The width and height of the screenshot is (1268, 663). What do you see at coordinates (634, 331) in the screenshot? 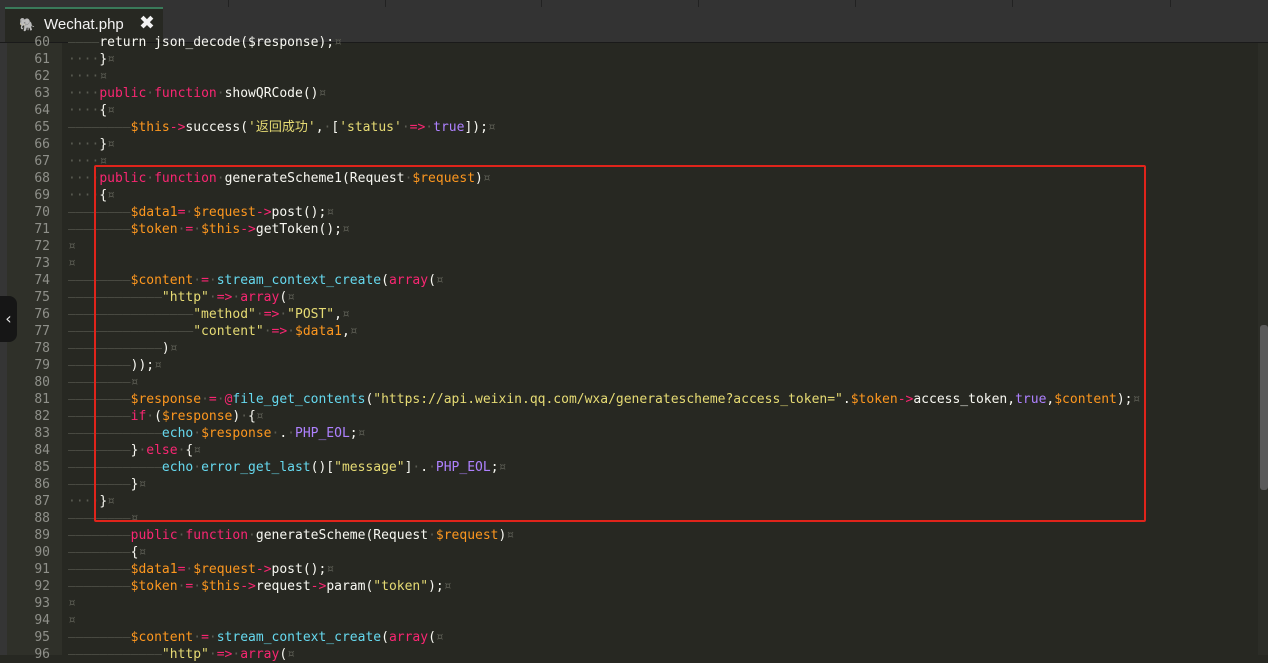
I see `code-line: 77 ————————————————"content"·=>·$data1,¤` at bounding box center [634, 331].